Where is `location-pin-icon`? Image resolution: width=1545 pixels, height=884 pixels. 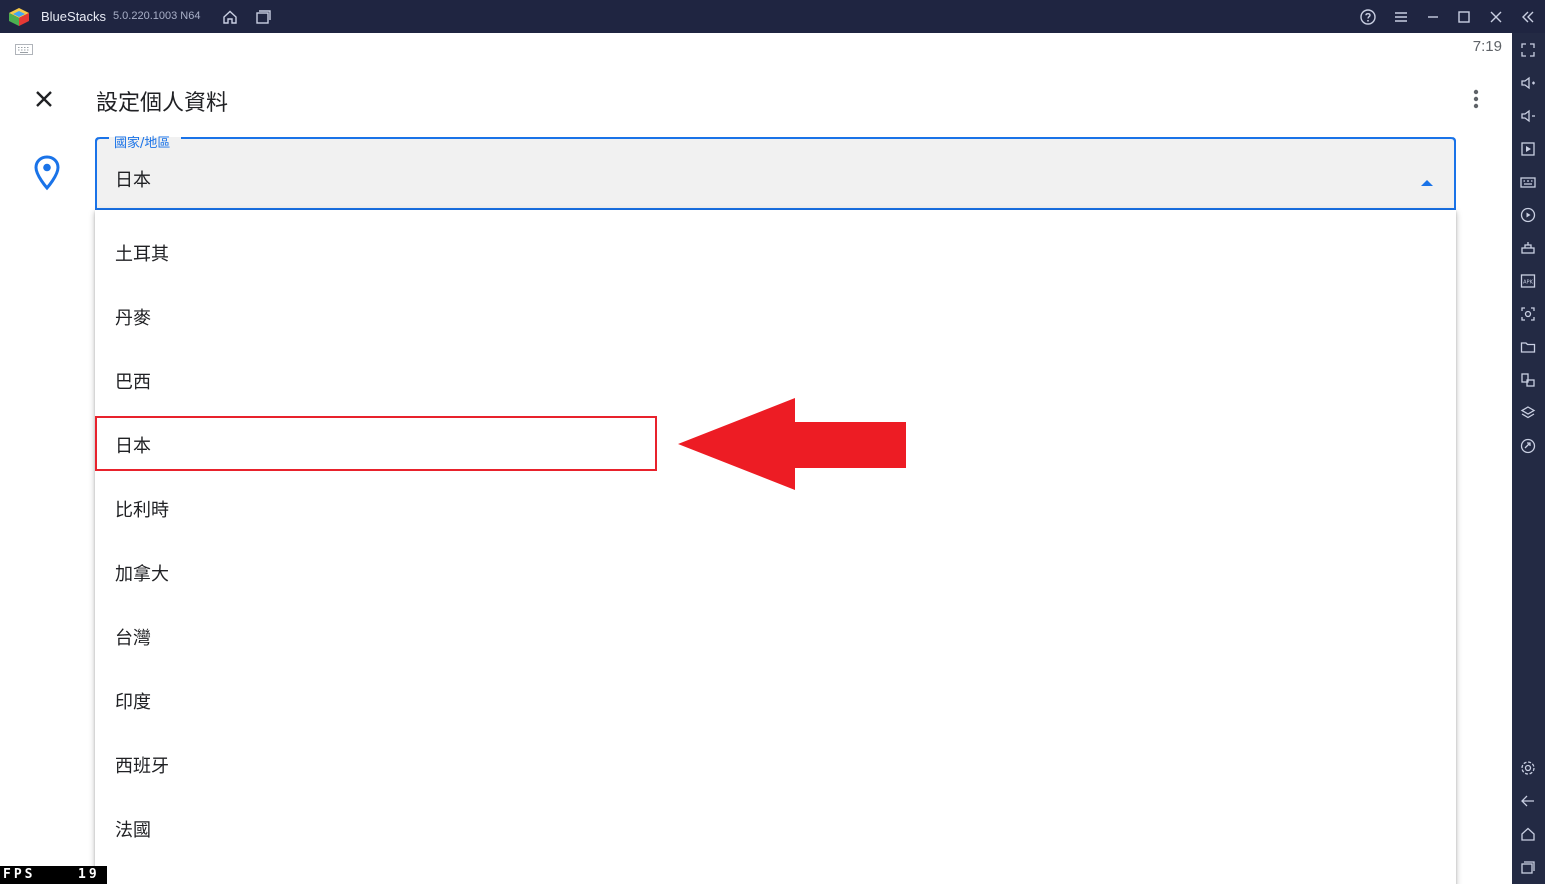 location-pin-icon is located at coordinates (47, 173).